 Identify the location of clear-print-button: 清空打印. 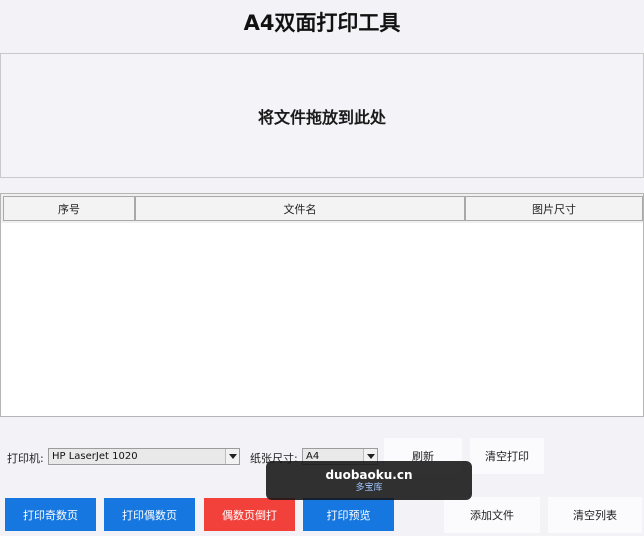
(507, 456).